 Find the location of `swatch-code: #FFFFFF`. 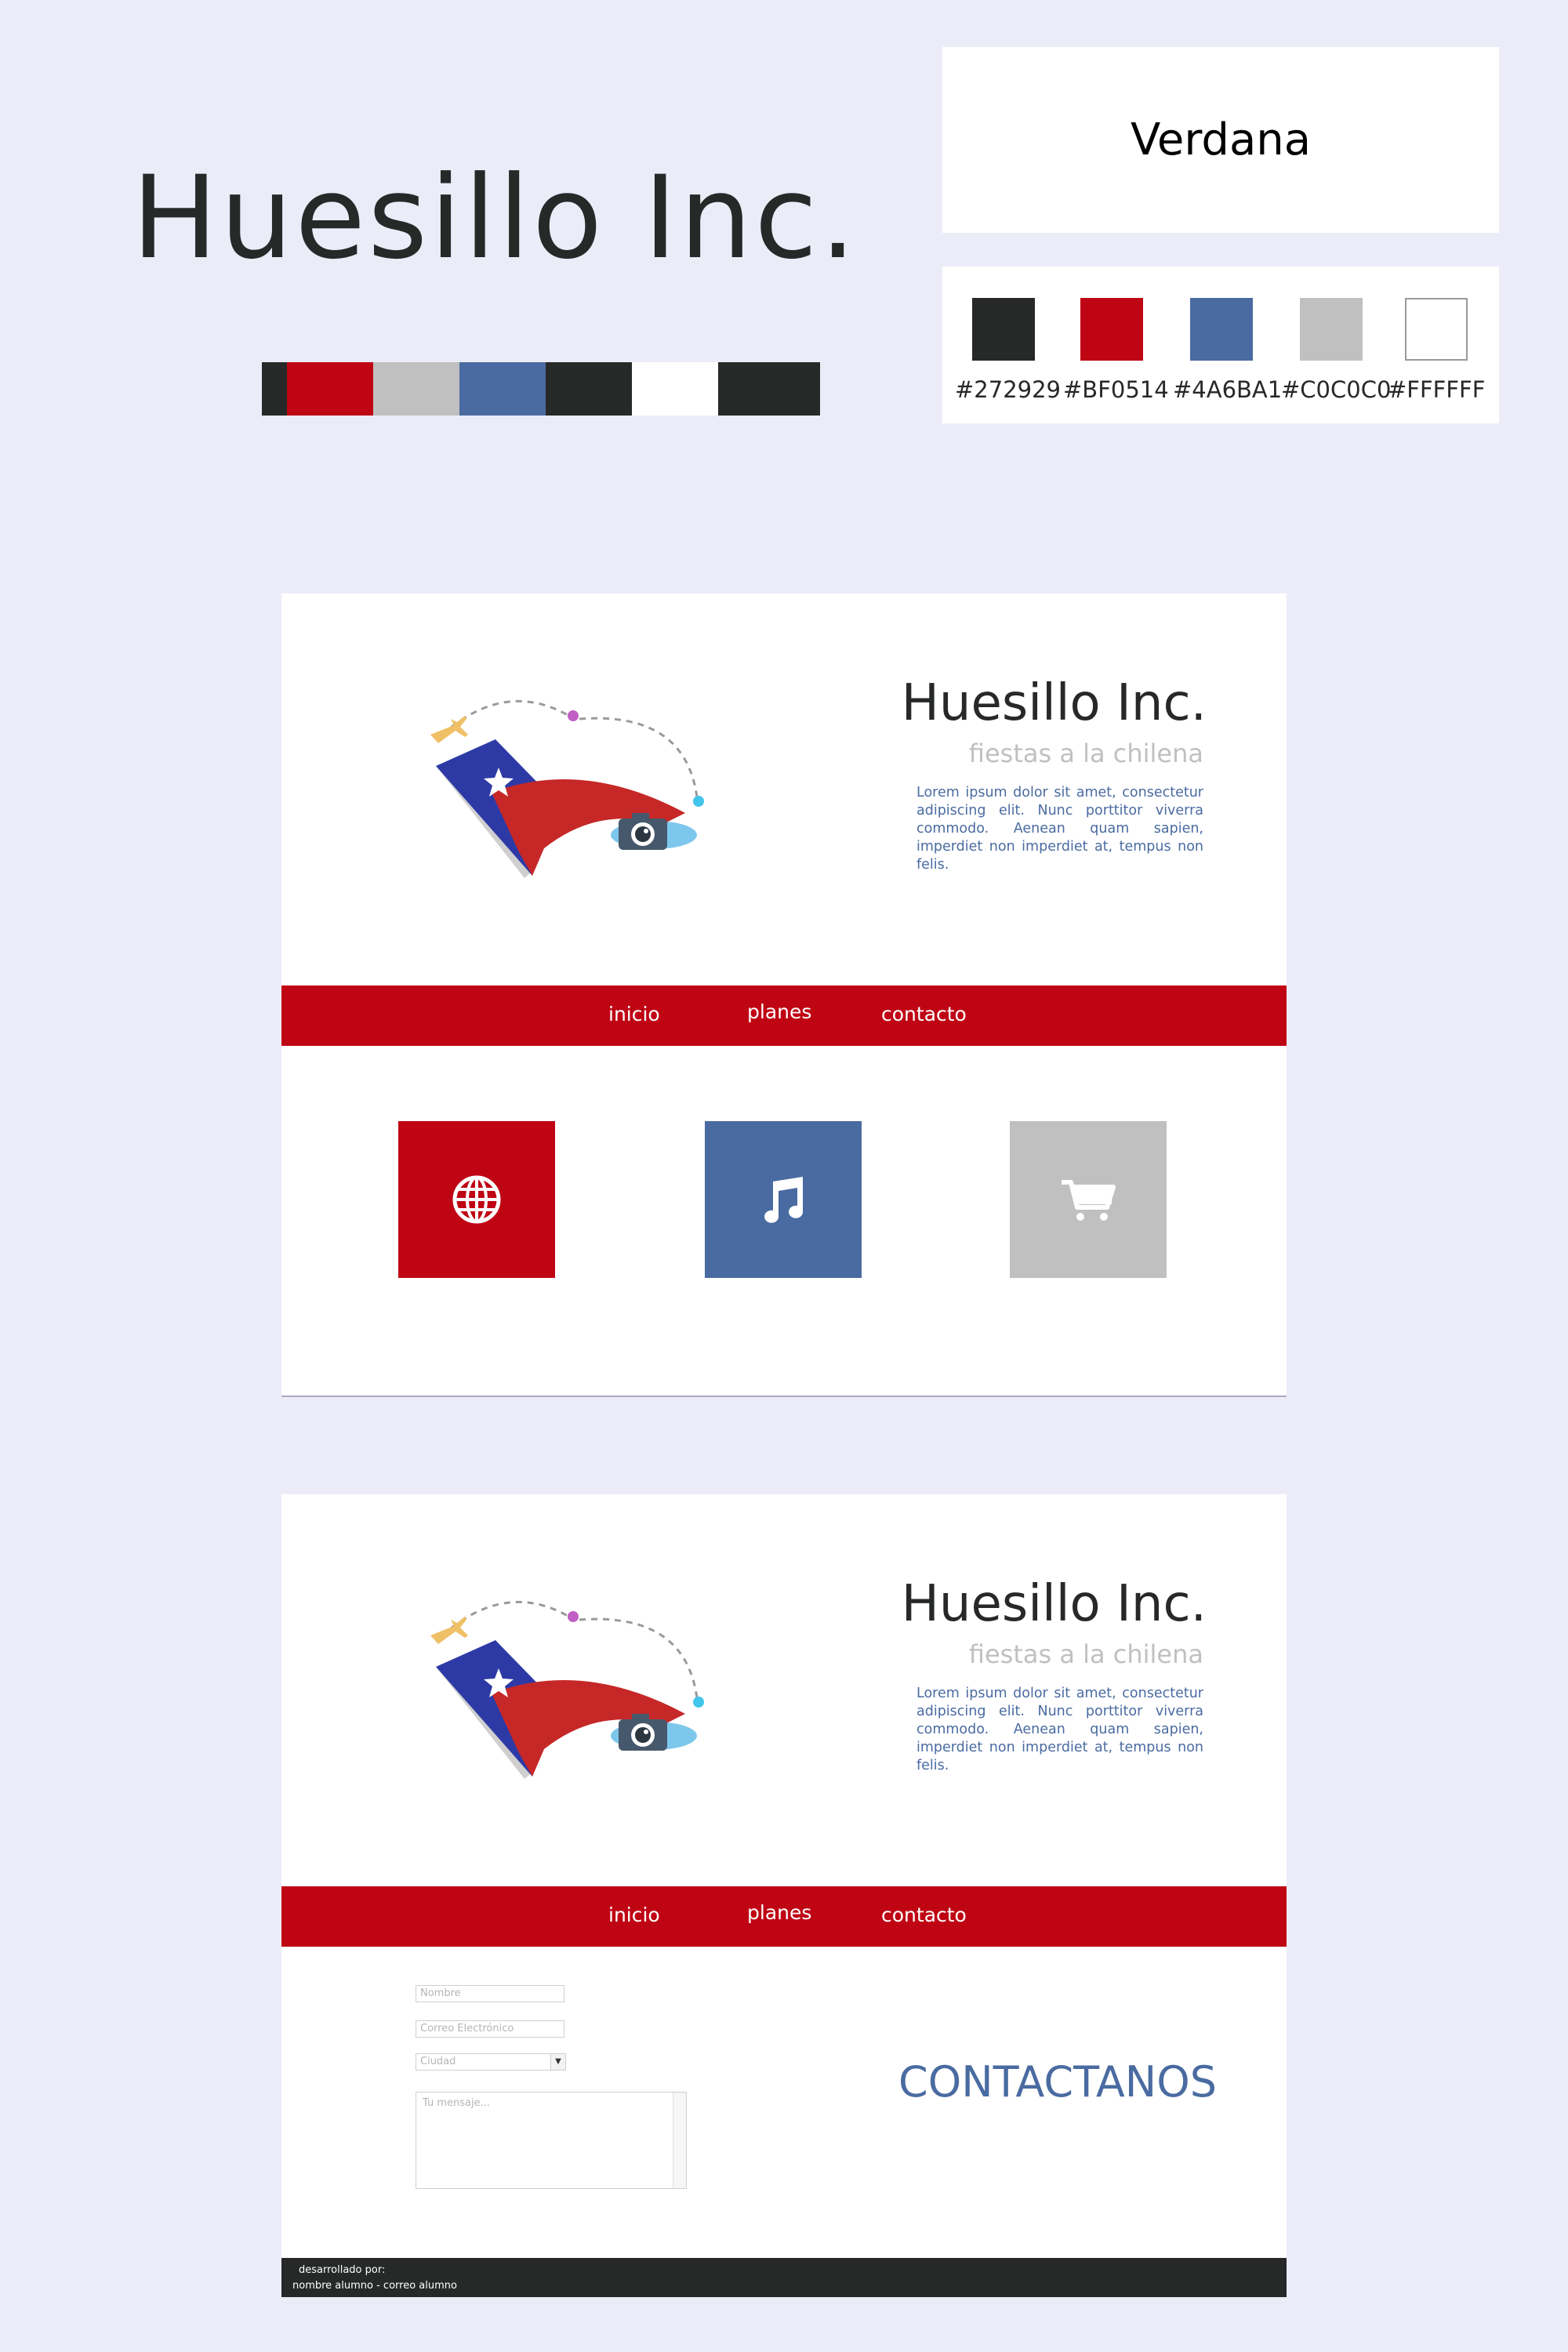

swatch-code: #FFFFFF is located at coordinates (1437, 389).